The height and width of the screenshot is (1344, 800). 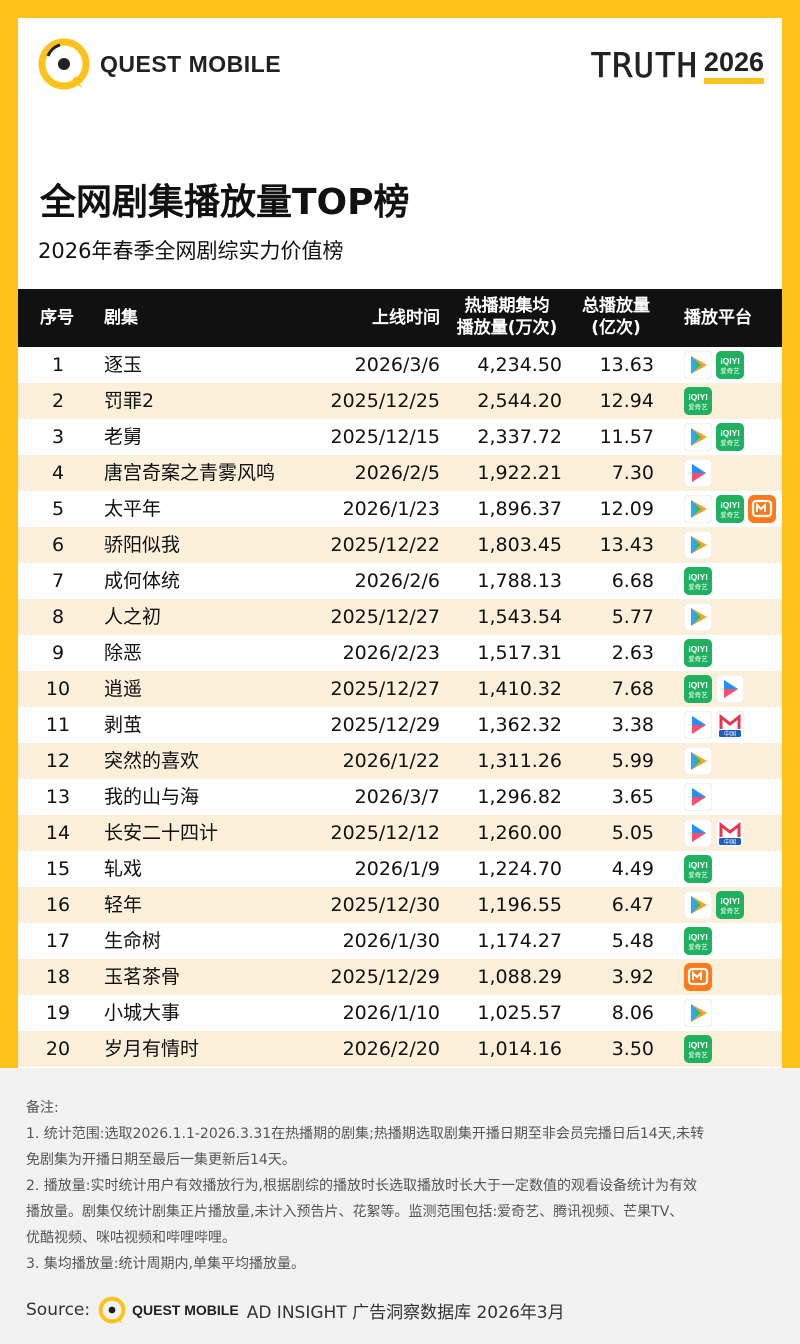 I want to click on avg-plays-cell: 1,296.82, so click(x=519, y=797).